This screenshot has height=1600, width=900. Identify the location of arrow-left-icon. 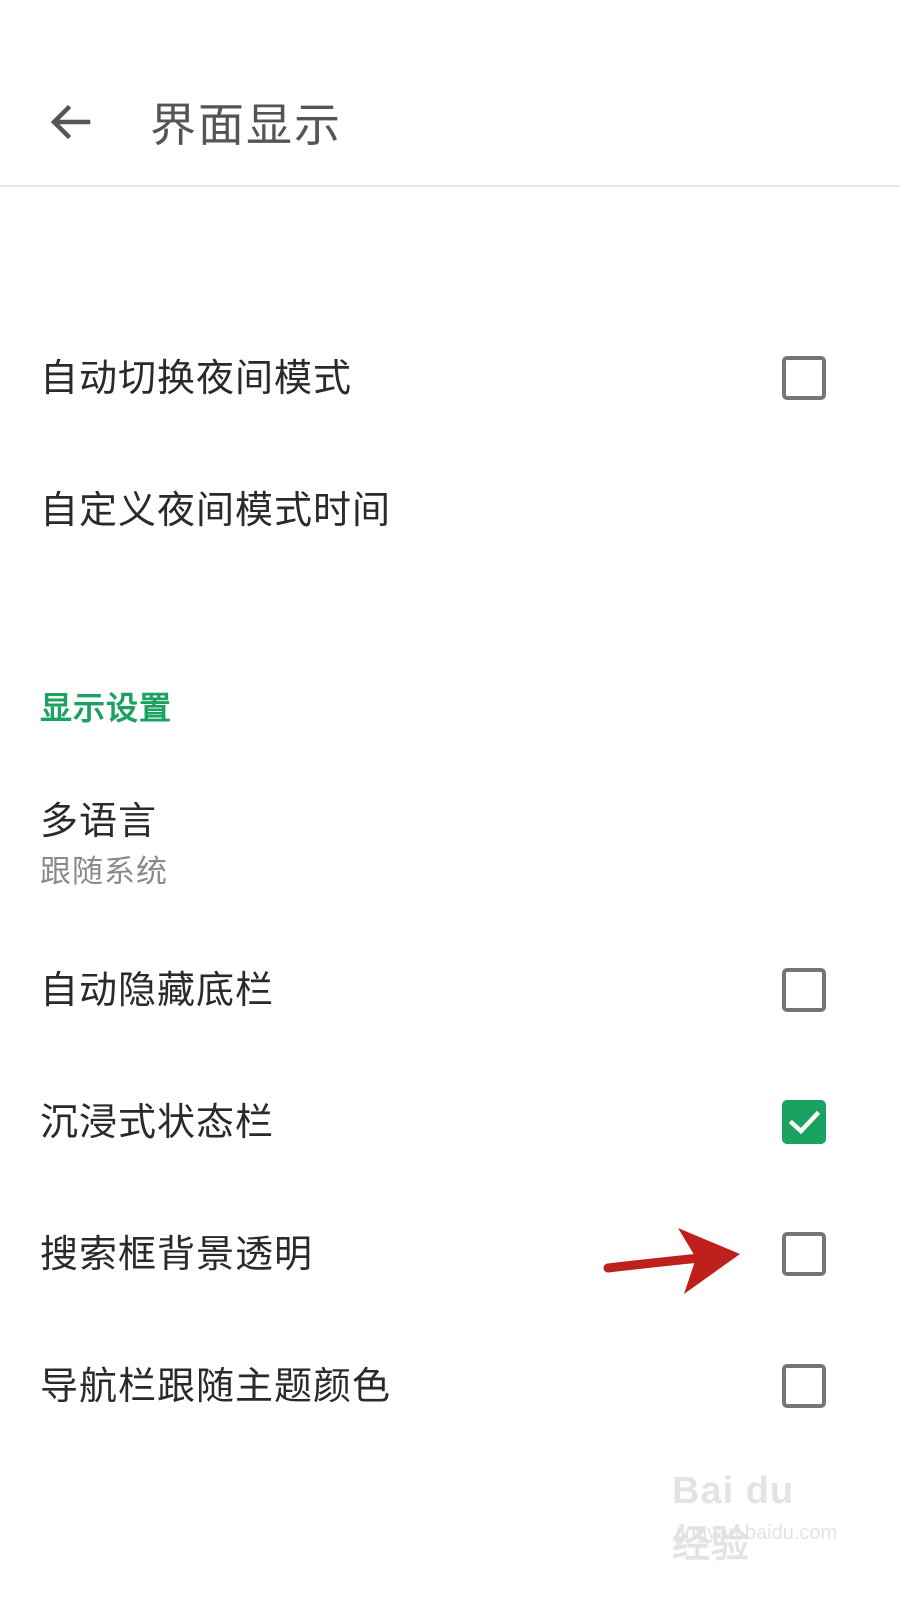
(70, 122).